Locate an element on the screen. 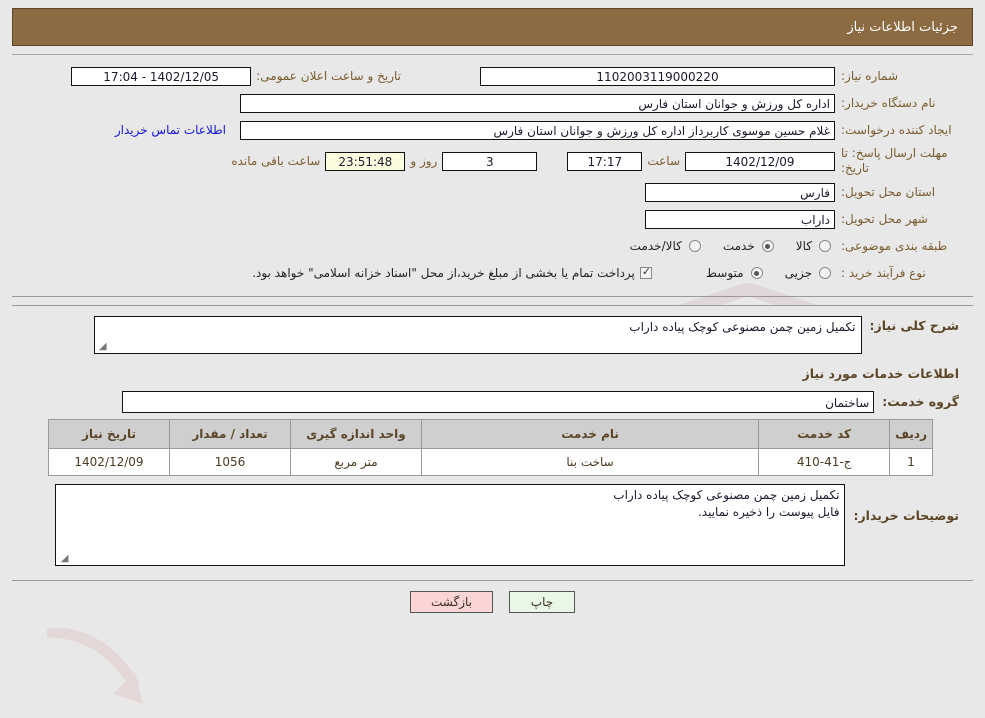 The image size is (985, 718). row-service-group: گروه خدمت: ساختمان is located at coordinates (492, 402).